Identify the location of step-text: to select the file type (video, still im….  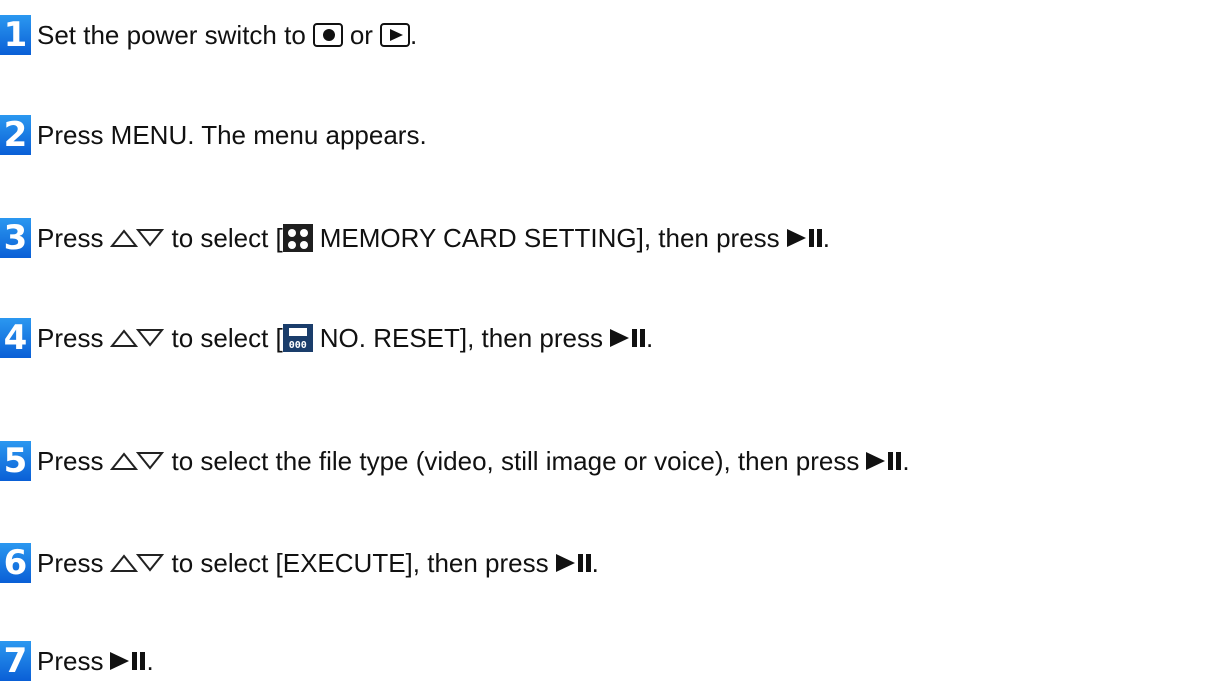
(515, 461).